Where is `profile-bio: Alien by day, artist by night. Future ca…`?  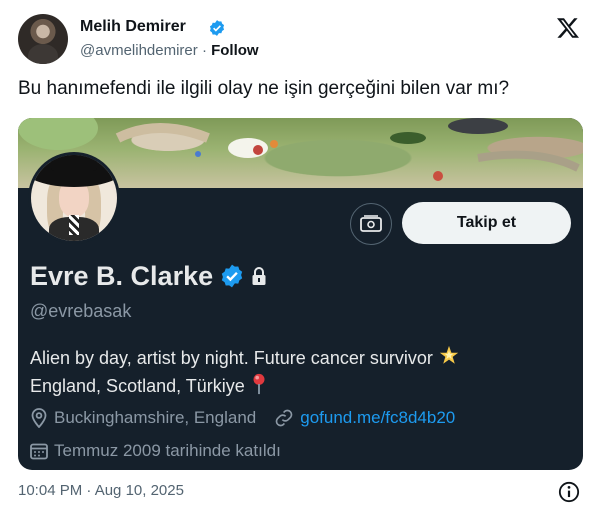 profile-bio: Alien by day, artist by night. Future ca… is located at coordinates (245, 372).